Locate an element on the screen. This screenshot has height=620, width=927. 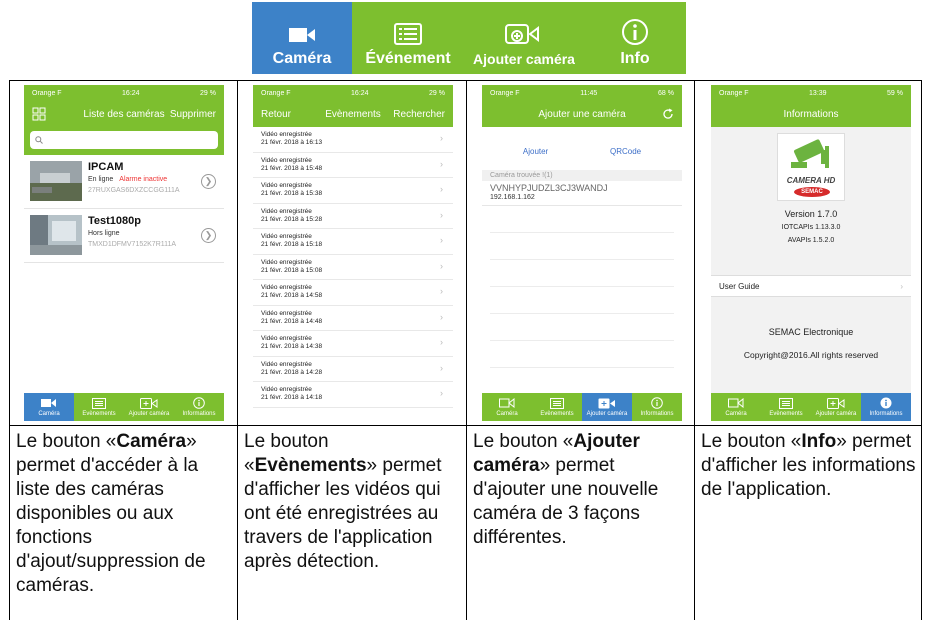
tab-evenement: Événement is located at coordinates (408, 38).